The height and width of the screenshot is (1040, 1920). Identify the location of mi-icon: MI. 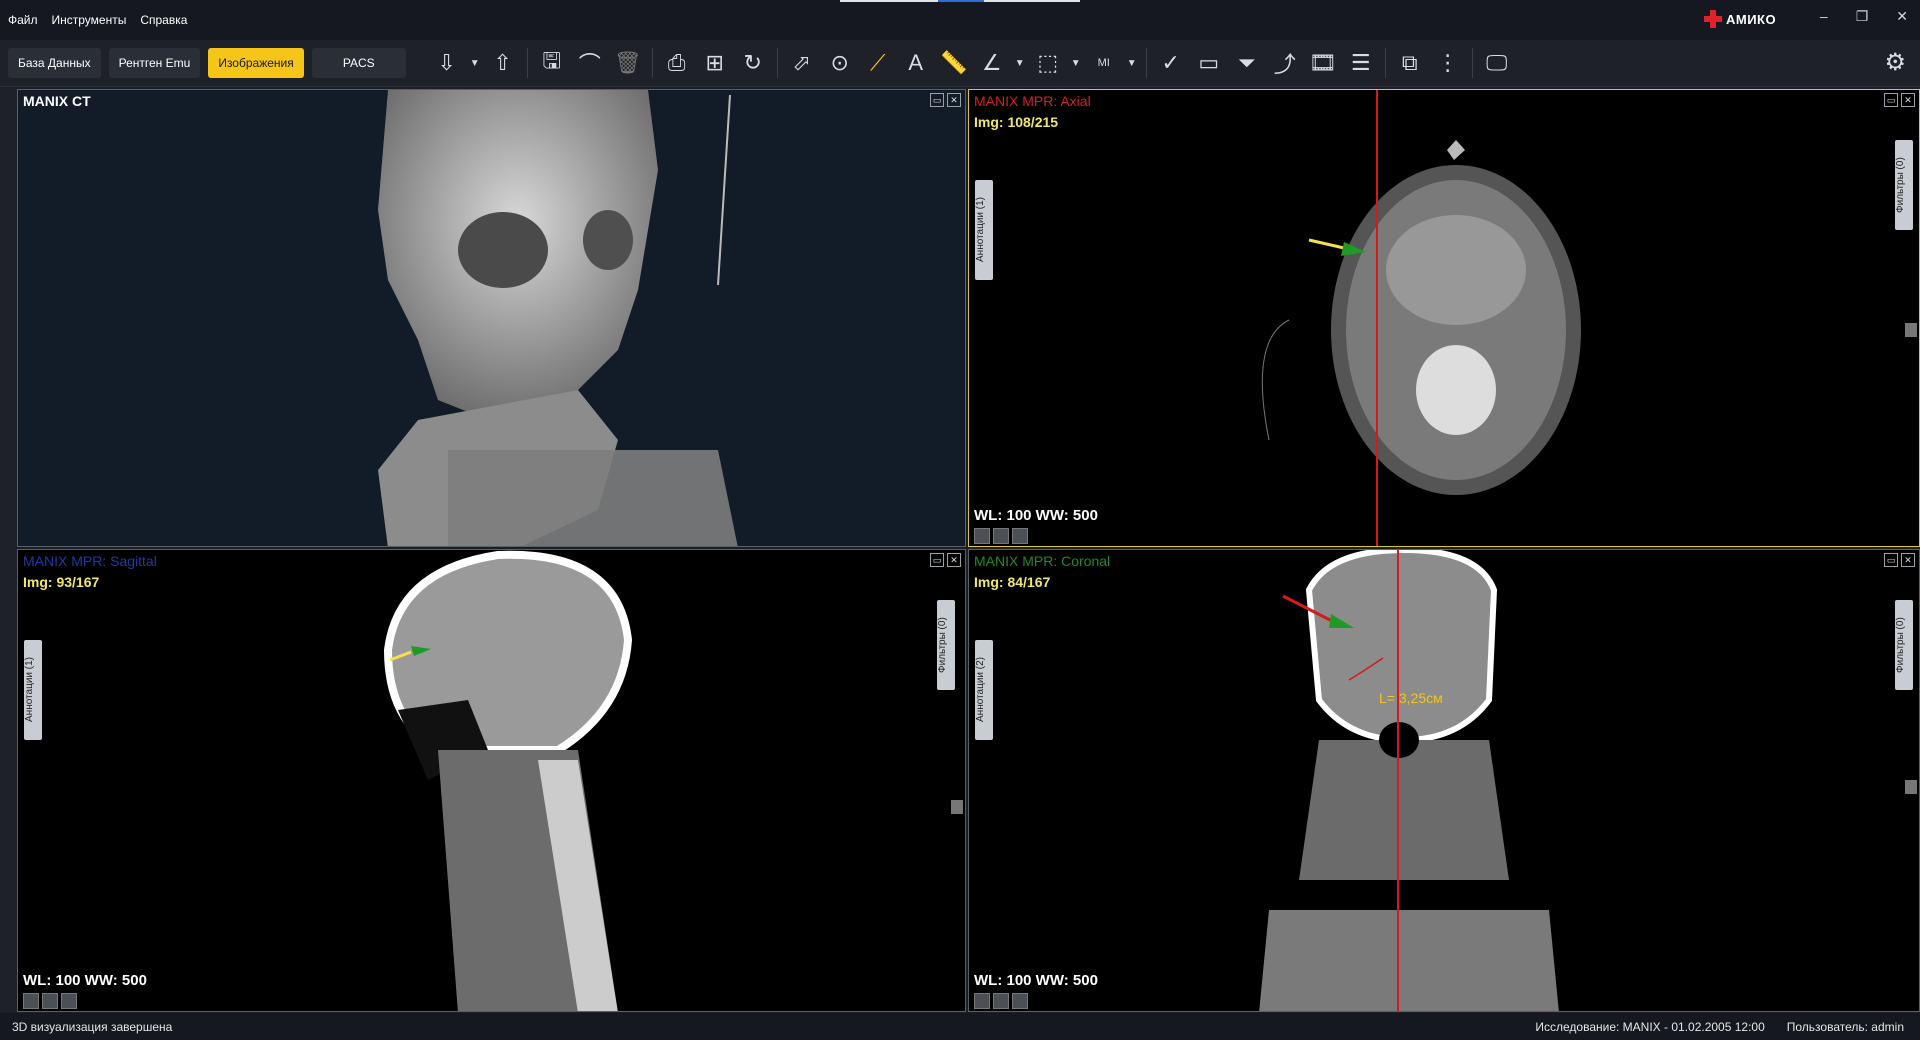
(1104, 63).